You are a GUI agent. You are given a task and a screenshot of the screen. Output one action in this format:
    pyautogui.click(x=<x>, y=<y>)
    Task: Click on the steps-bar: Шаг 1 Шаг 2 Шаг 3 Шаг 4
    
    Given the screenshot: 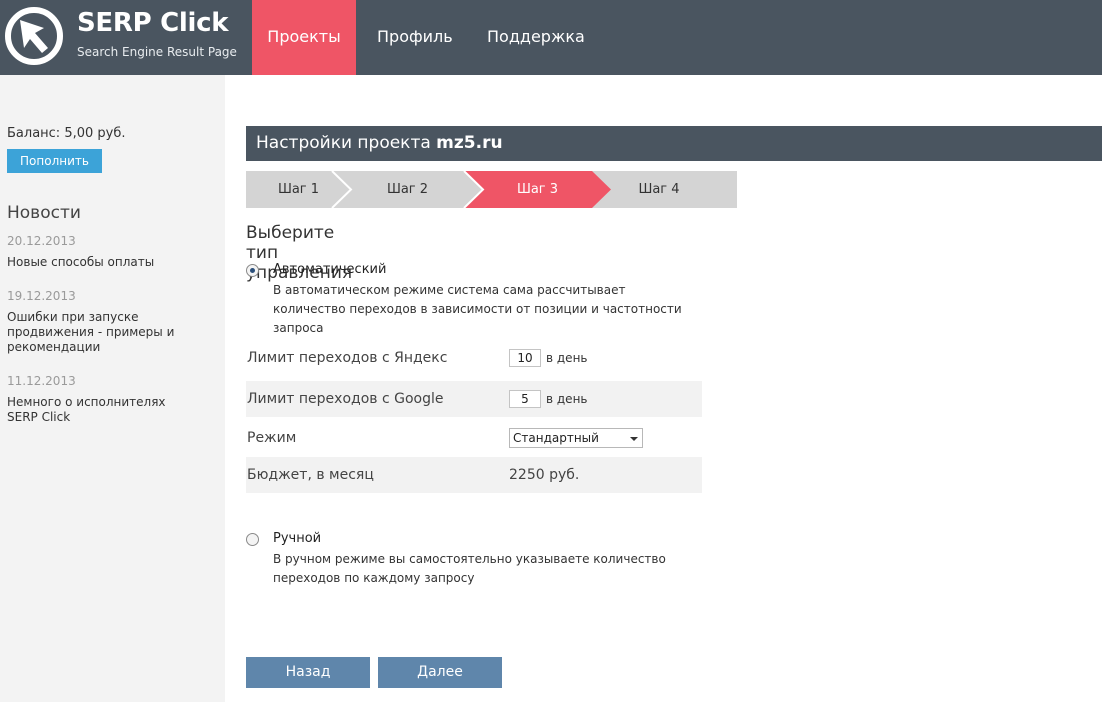 What is the action you would take?
    pyautogui.click(x=491, y=189)
    